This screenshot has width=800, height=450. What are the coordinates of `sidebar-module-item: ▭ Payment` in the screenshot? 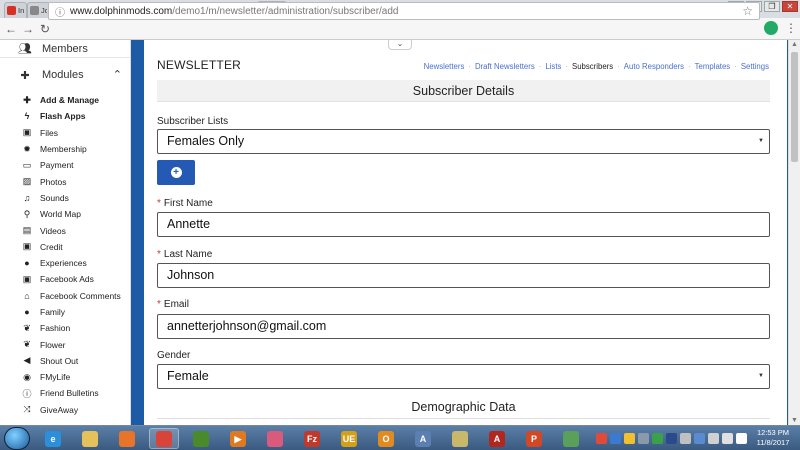 It's located at (76, 165).